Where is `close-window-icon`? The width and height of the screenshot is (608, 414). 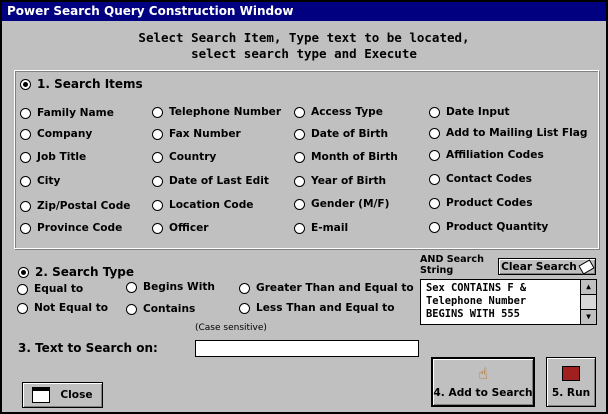
close-window-icon is located at coordinates (41, 395).